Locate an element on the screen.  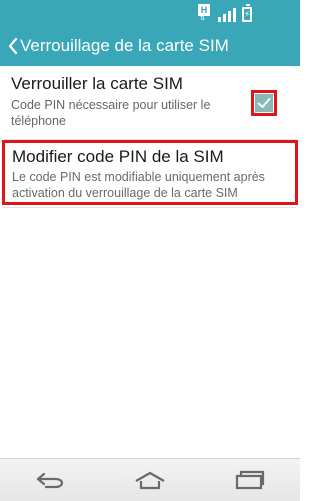
navigation-bar is located at coordinates (150, 479).